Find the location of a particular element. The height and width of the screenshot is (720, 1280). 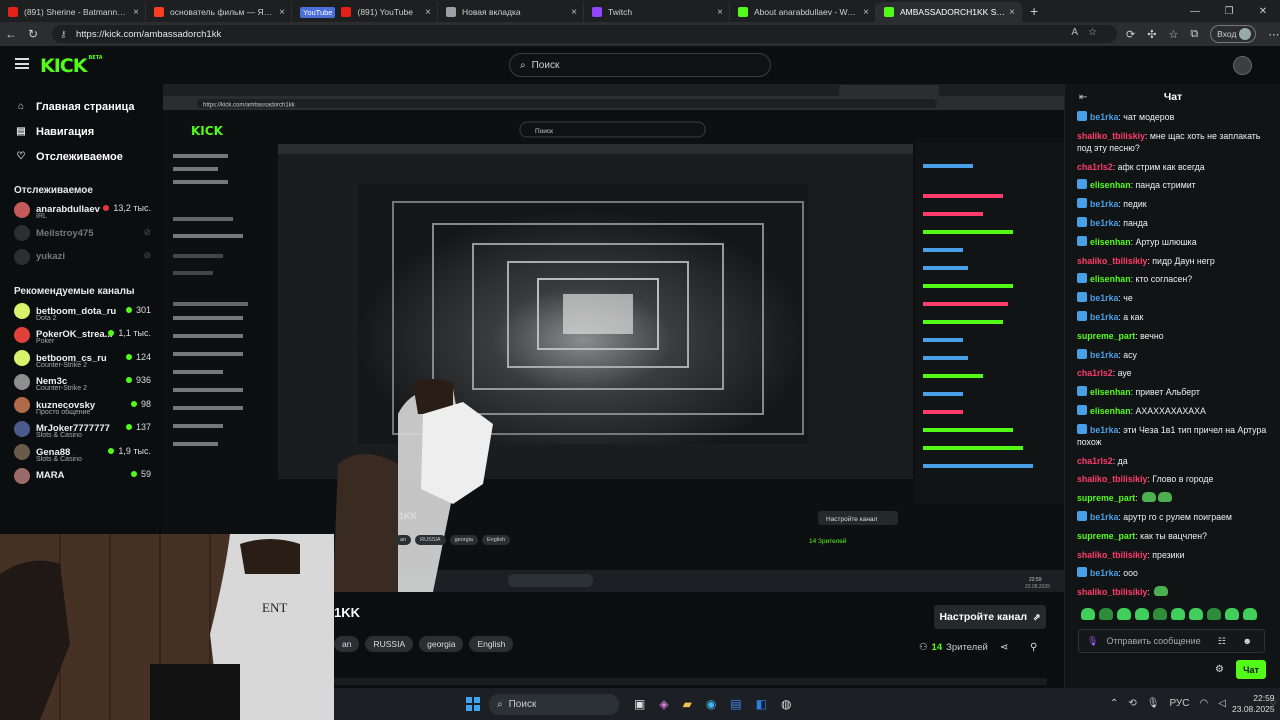

back-icon: ← is located at coordinates (11, 34).